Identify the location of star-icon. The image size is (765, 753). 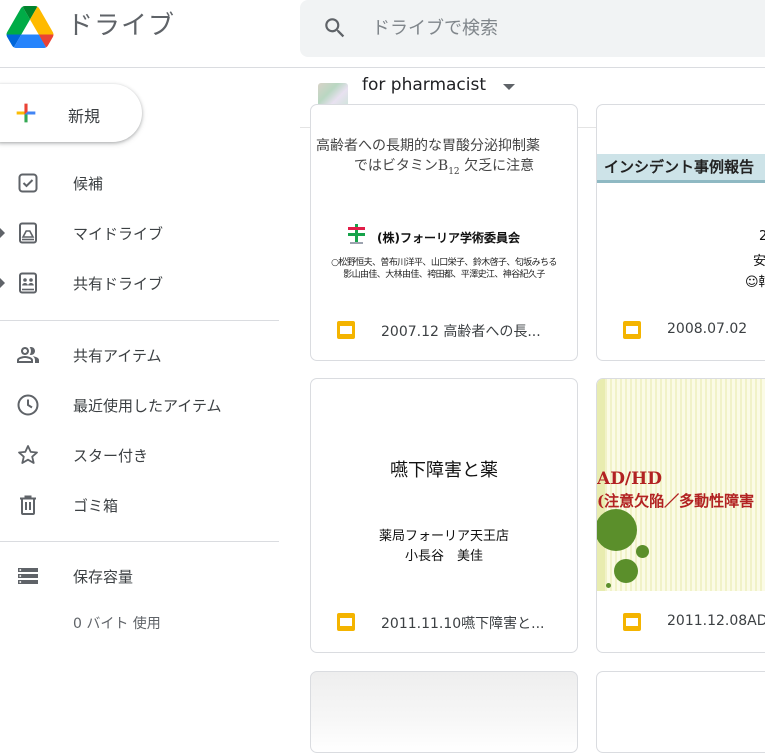
(28, 454).